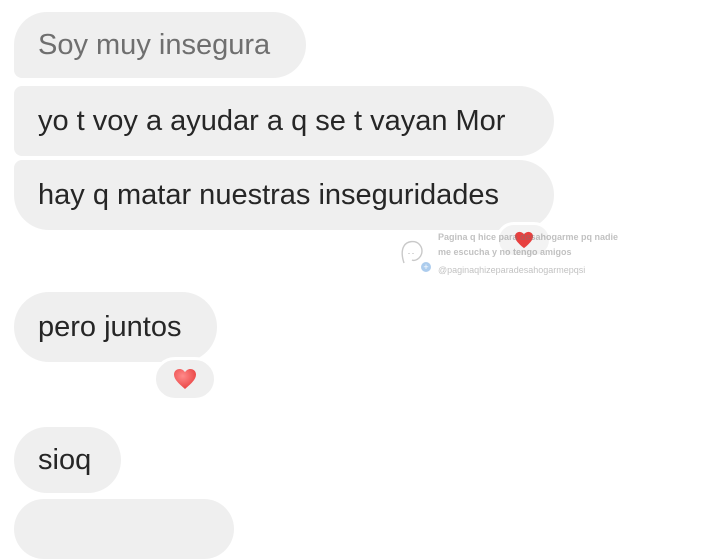 This screenshot has width=720, height=559. What do you see at coordinates (505, 252) in the screenshot?
I see `watermark-caption: me escucha y no tengo amigos` at bounding box center [505, 252].